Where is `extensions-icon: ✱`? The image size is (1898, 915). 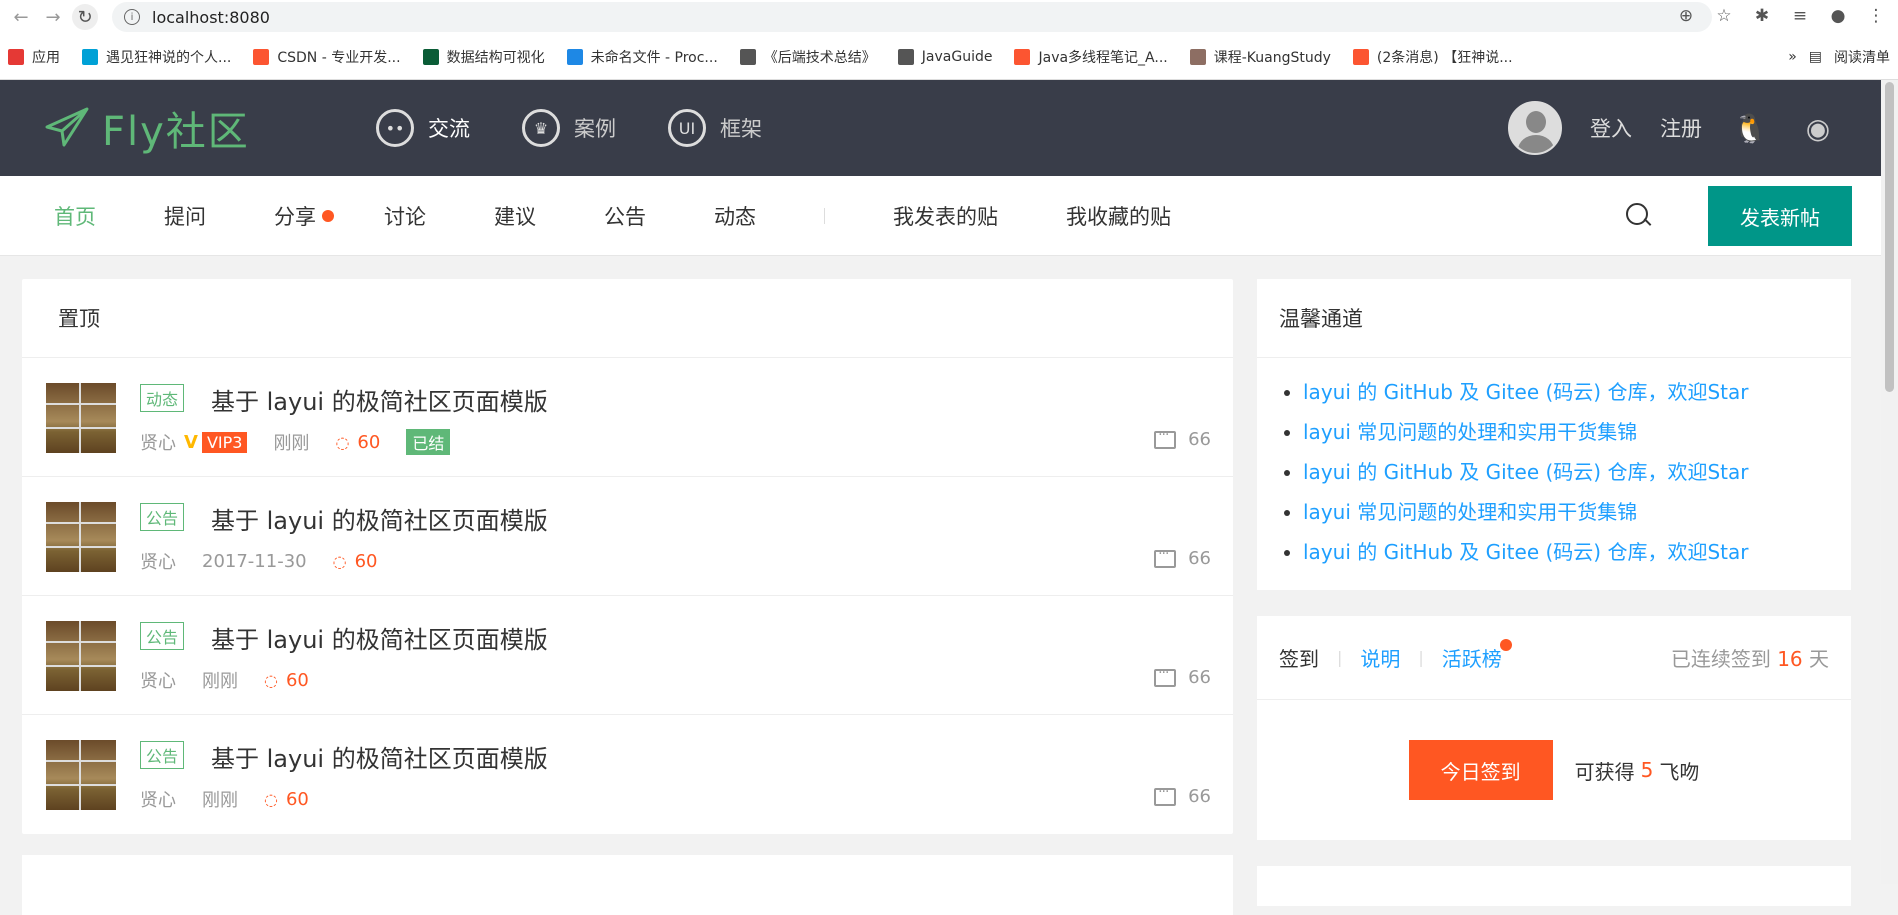
extensions-icon: ✱ is located at coordinates (1762, 16).